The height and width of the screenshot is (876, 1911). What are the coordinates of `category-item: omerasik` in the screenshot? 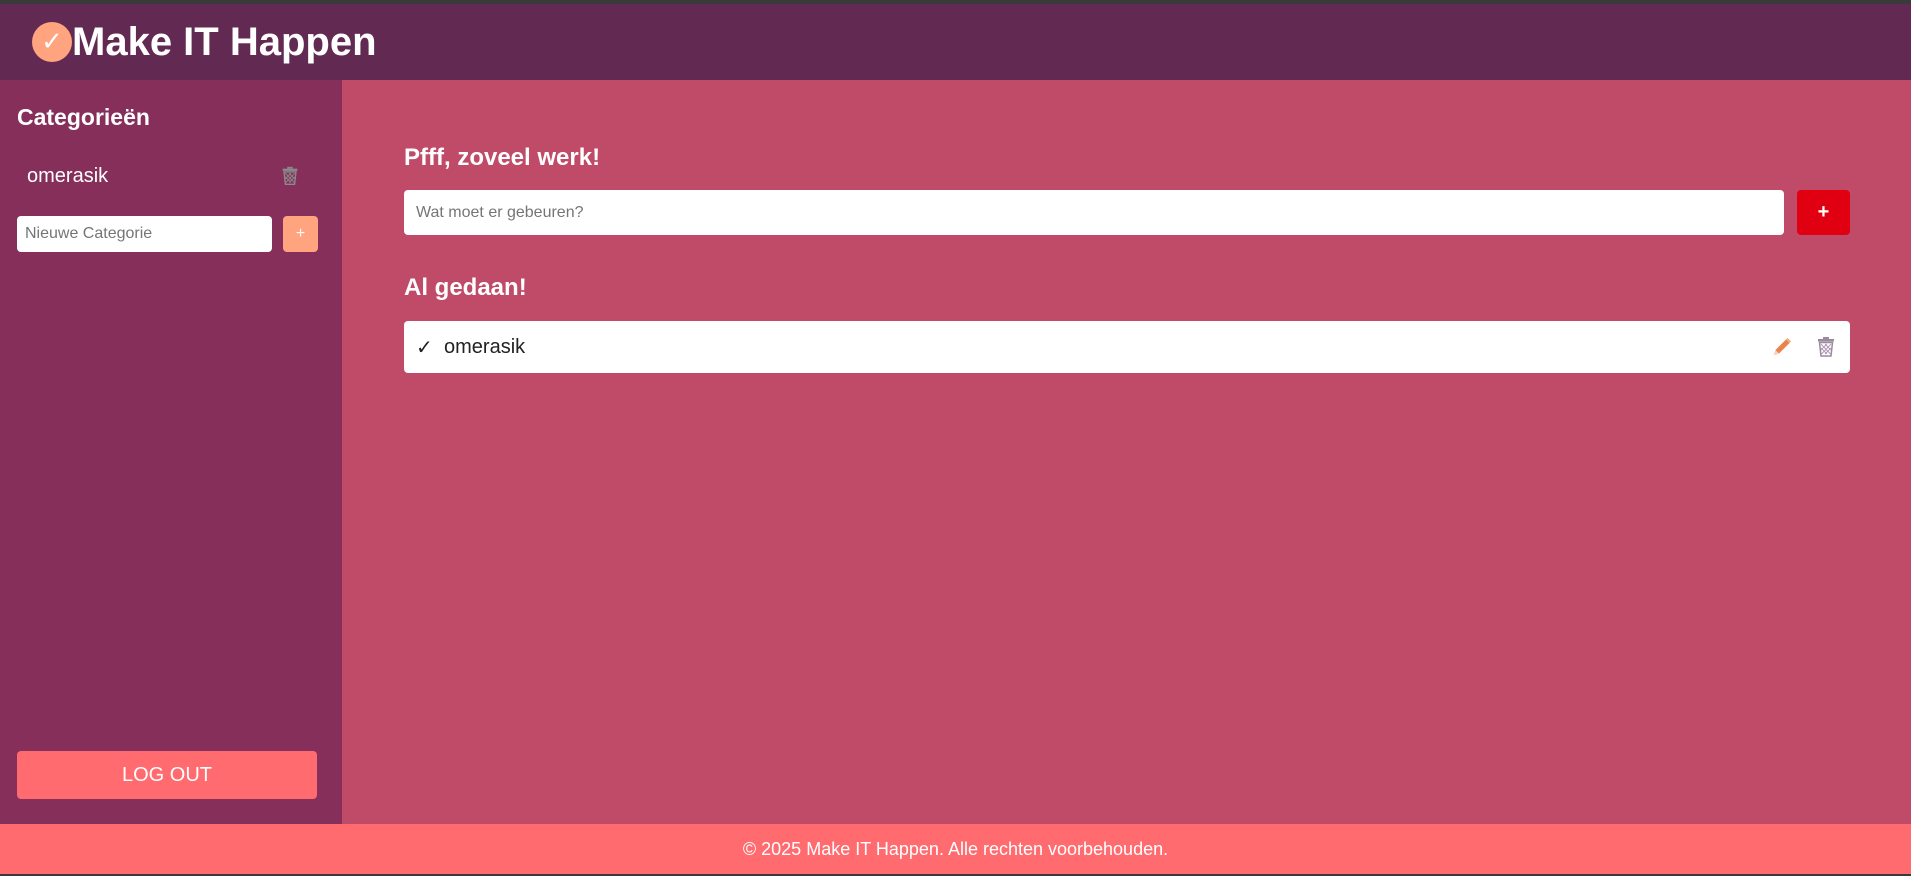 It's located at (162, 176).